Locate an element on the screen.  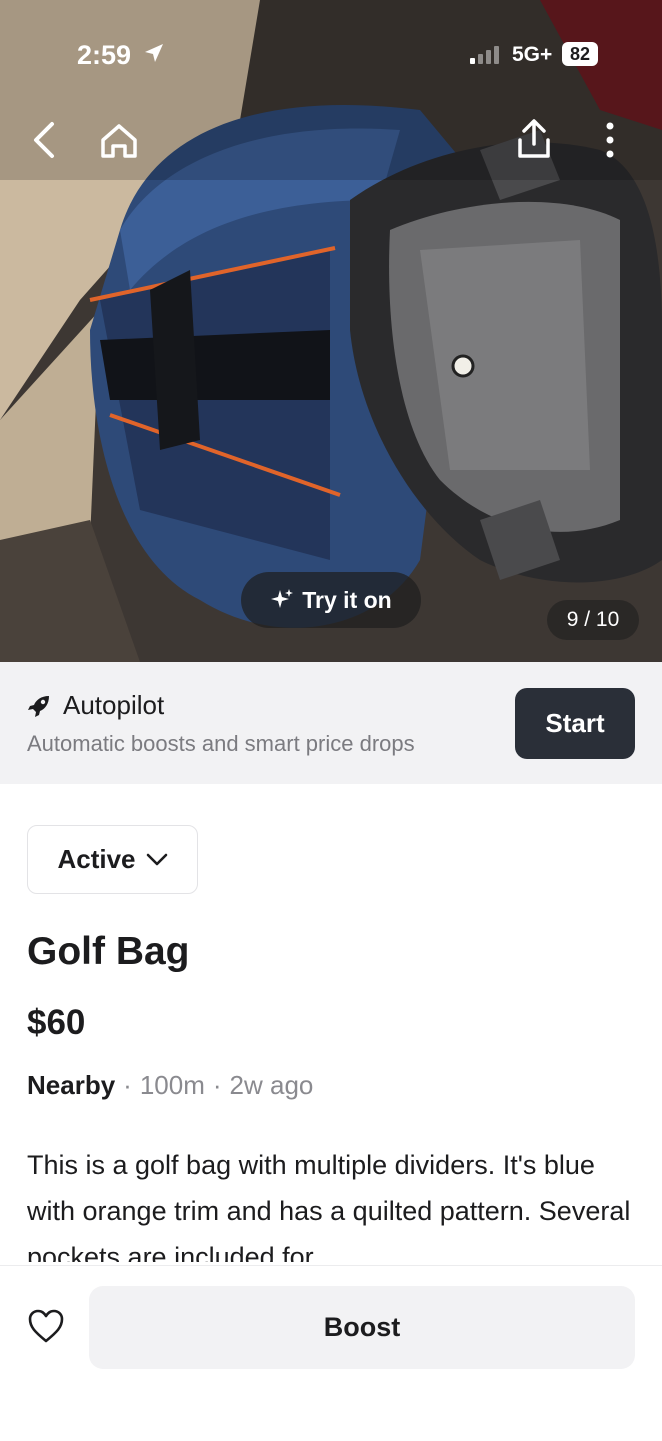
autopilot-title: Autopilot is located at coordinates (114, 705).